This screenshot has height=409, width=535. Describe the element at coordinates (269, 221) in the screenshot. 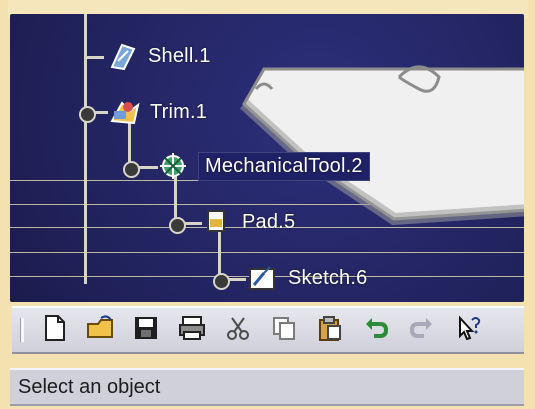

I see `tree-node-label: Pad.5` at that location.